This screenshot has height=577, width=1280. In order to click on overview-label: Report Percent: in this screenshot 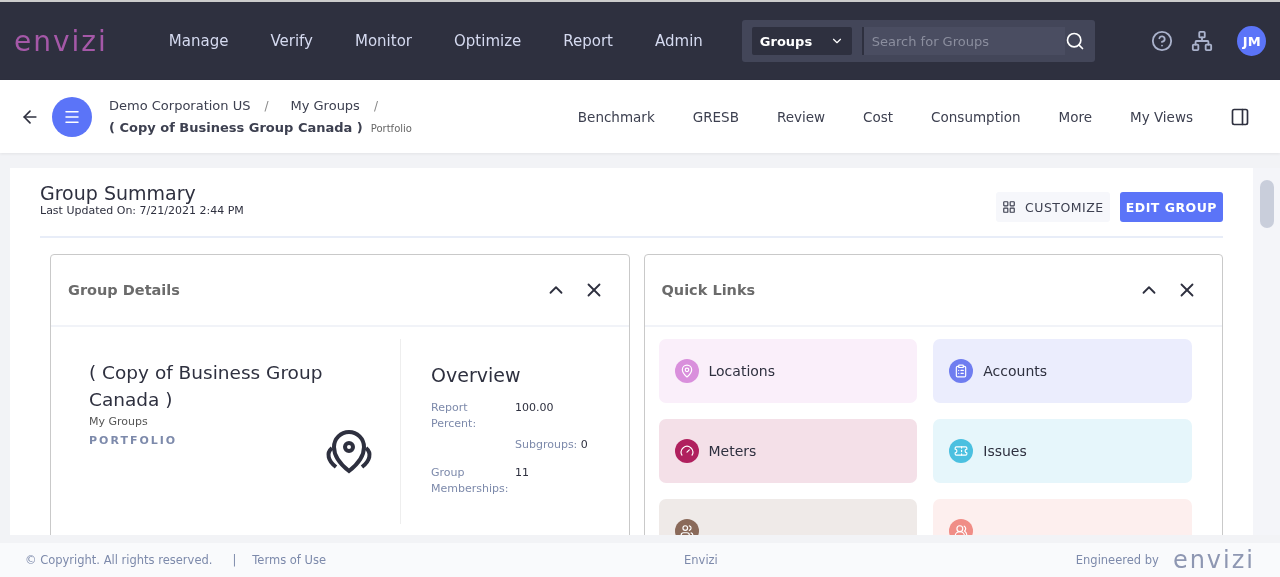, I will do `click(454, 416)`.